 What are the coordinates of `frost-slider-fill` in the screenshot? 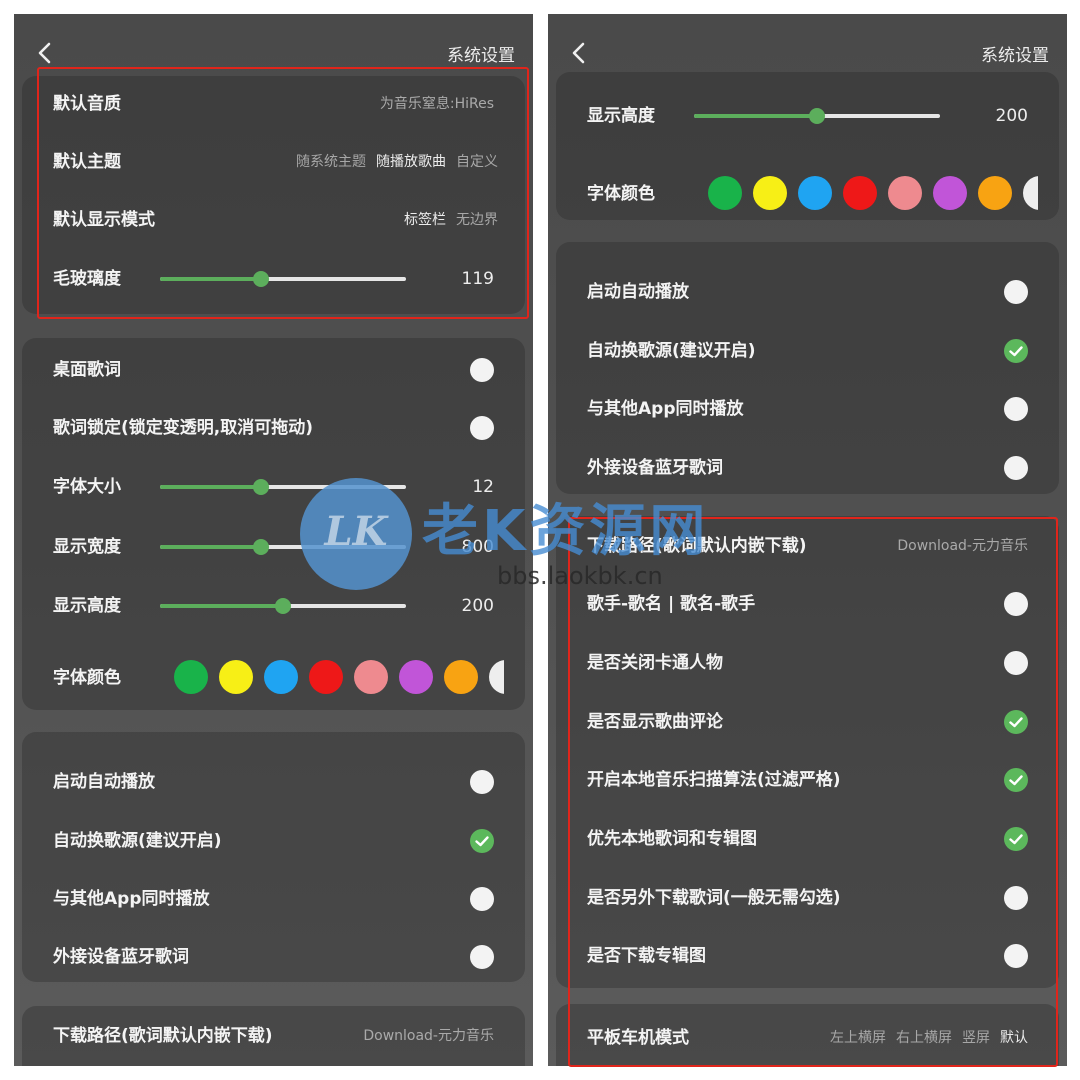 It's located at (210, 279).